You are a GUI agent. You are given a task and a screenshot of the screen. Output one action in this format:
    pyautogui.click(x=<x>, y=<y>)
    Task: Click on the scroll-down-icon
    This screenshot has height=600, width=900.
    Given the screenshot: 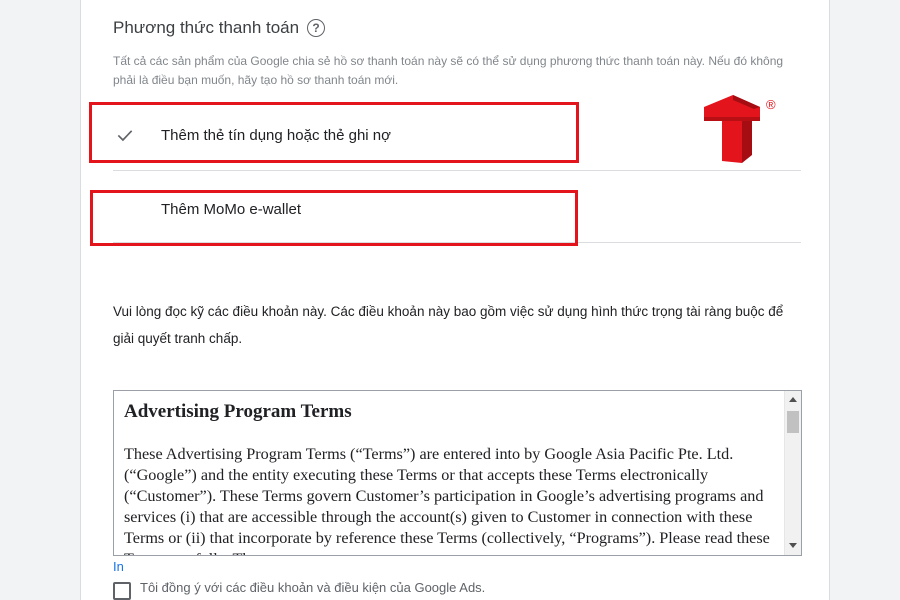 What is the action you would take?
    pyautogui.click(x=793, y=545)
    